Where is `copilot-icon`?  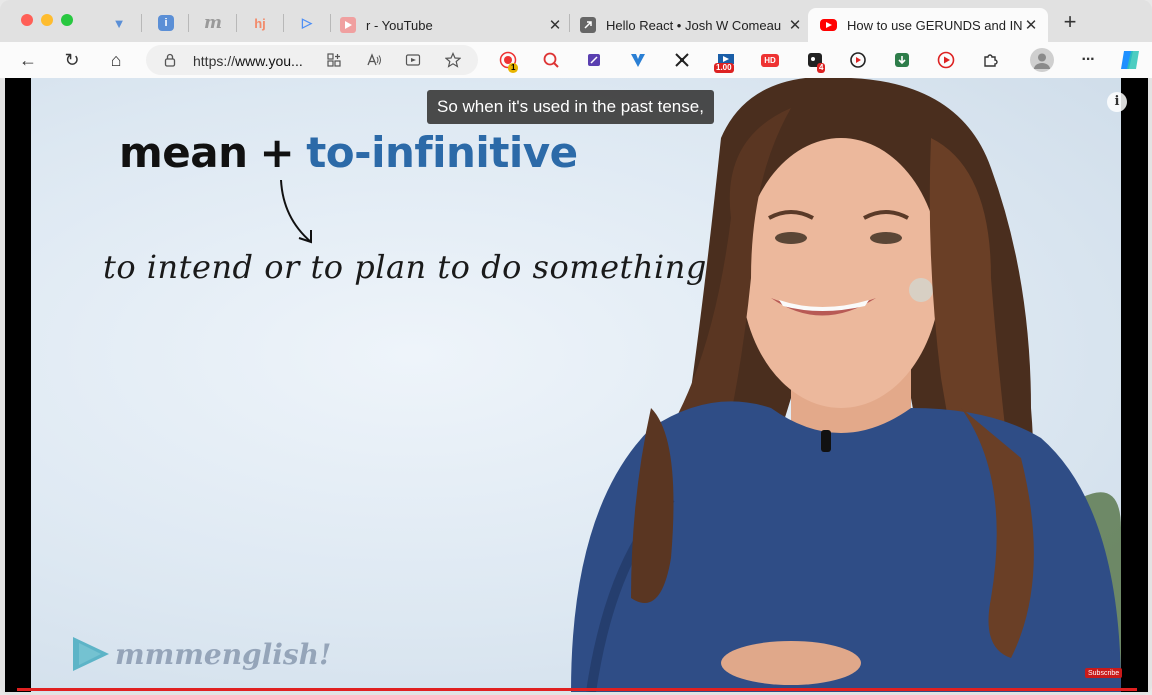 copilot-icon is located at coordinates (1130, 60).